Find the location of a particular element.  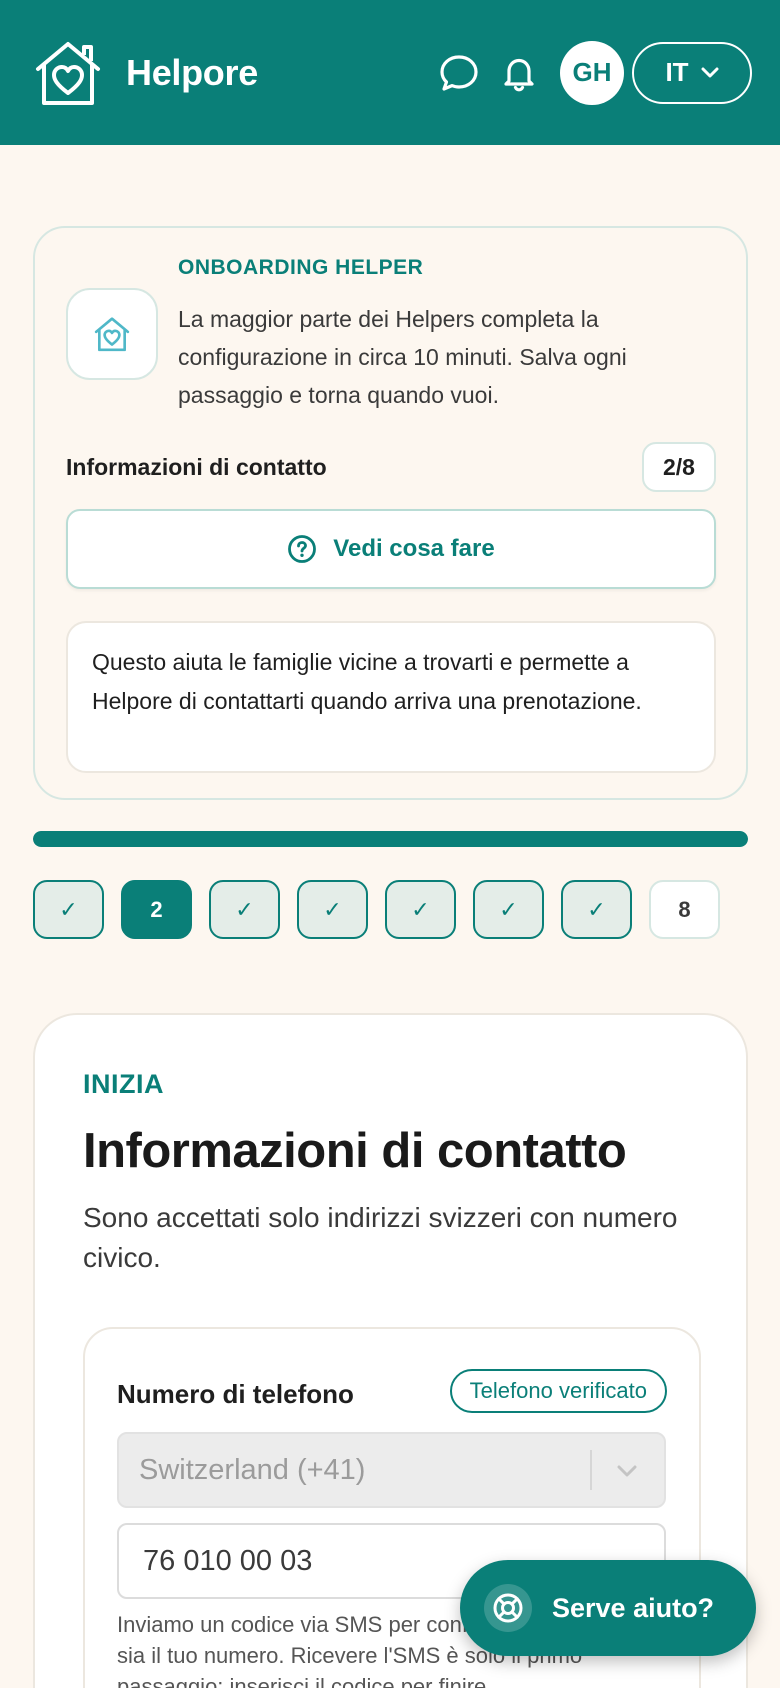

step-count-badge: 2/8 is located at coordinates (679, 467).